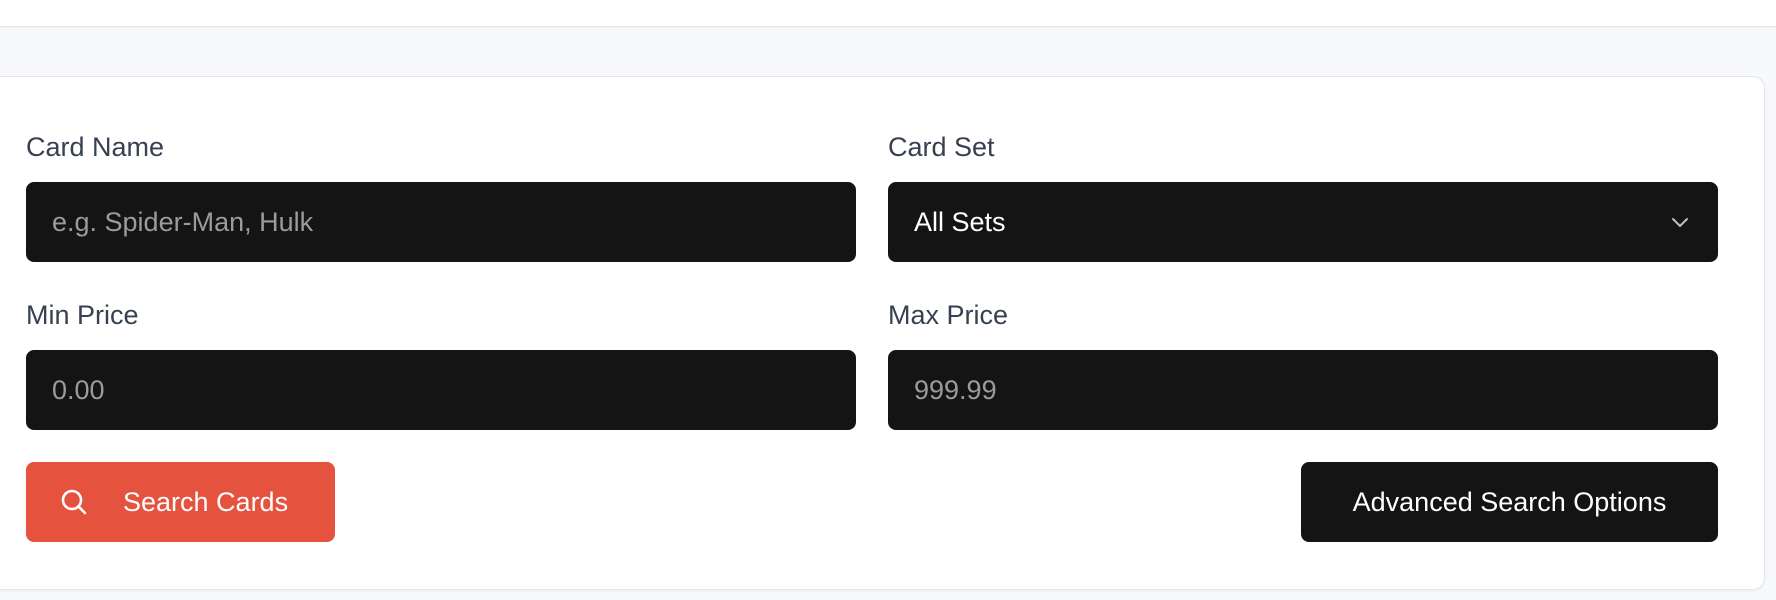  I want to click on advanced-search-options-button: Advanced Search Options, so click(1509, 502).